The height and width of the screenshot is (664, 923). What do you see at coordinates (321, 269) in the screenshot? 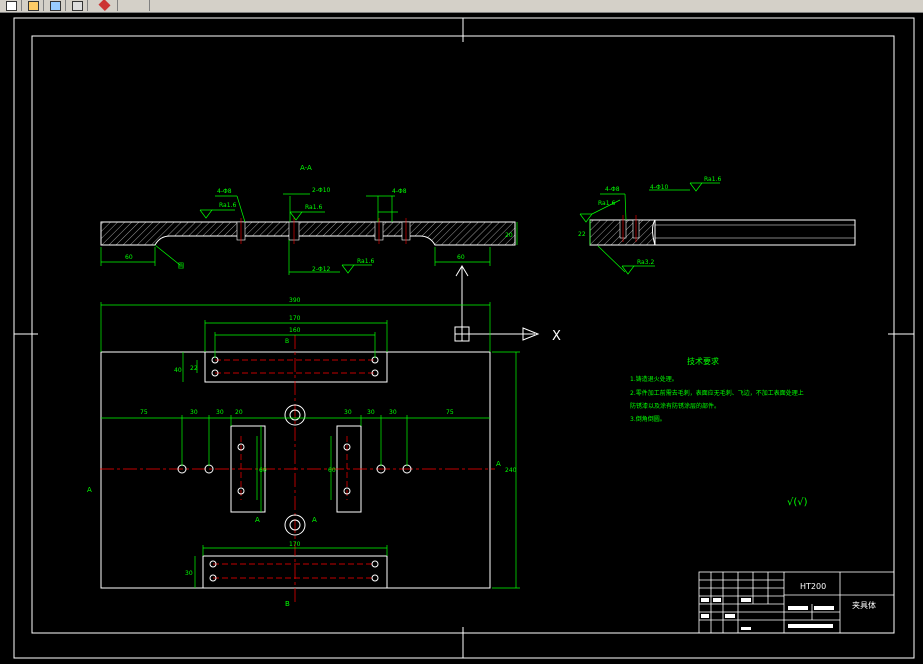
I see `dim-hole-bottom: 2-Φ12` at bounding box center [321, 269].